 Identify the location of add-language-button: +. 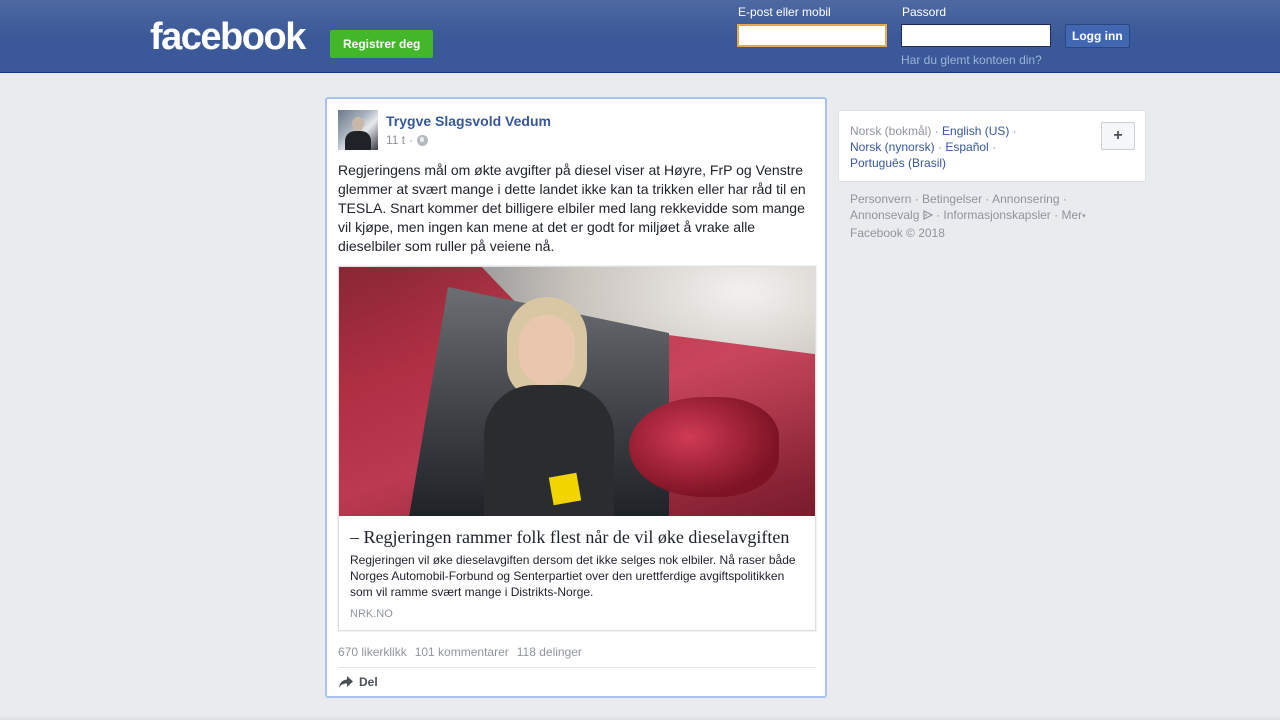
(1118, 136).